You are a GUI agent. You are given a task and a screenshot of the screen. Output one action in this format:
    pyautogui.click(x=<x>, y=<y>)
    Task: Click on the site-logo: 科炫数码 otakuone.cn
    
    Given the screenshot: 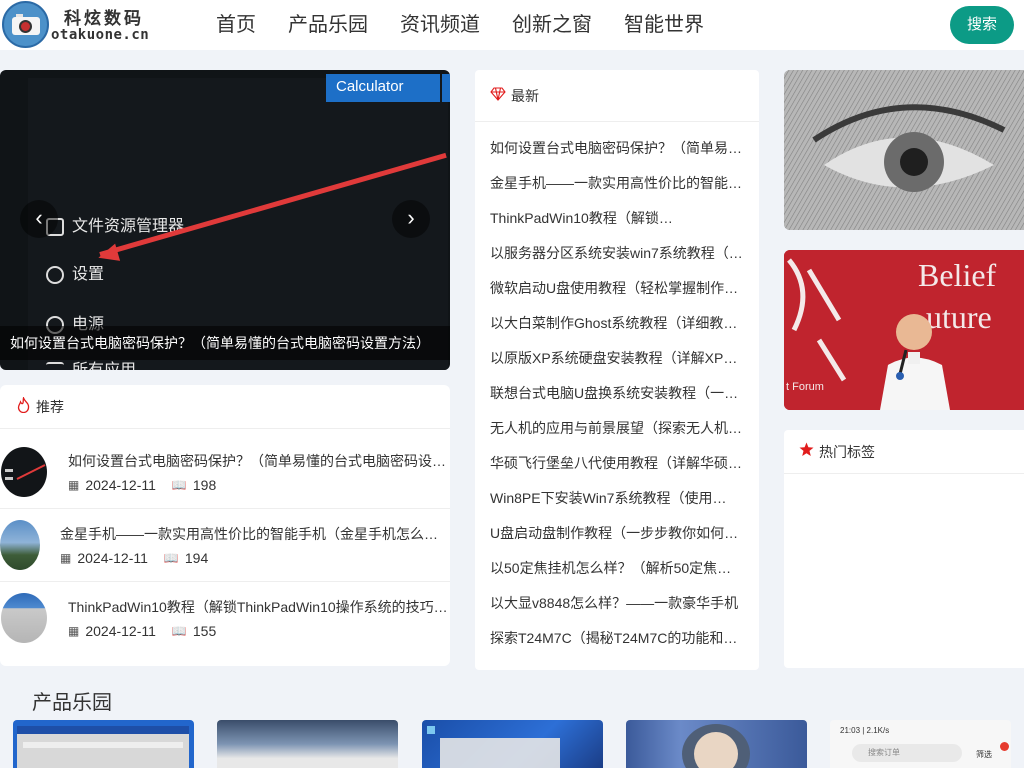 What is the action you would take?
    pyautogui.click(x=80, y=25)
    